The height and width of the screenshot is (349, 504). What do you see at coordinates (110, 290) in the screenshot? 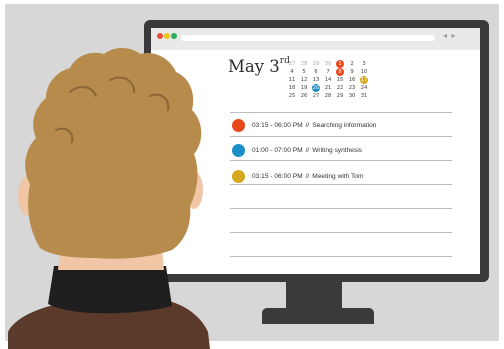
I see `sweater` at bounding box center [110, 290].